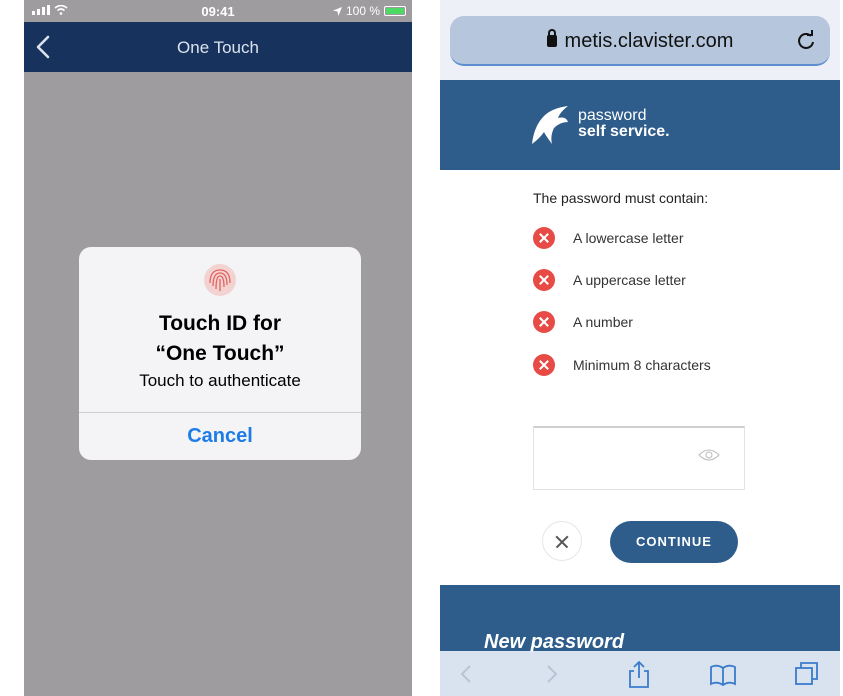 The image size is (843, 696). What do you see at coordinates (628, 238) in the screenshot?
I see `requirement-label: A lowercase letter` at bounding box center [628, 238].